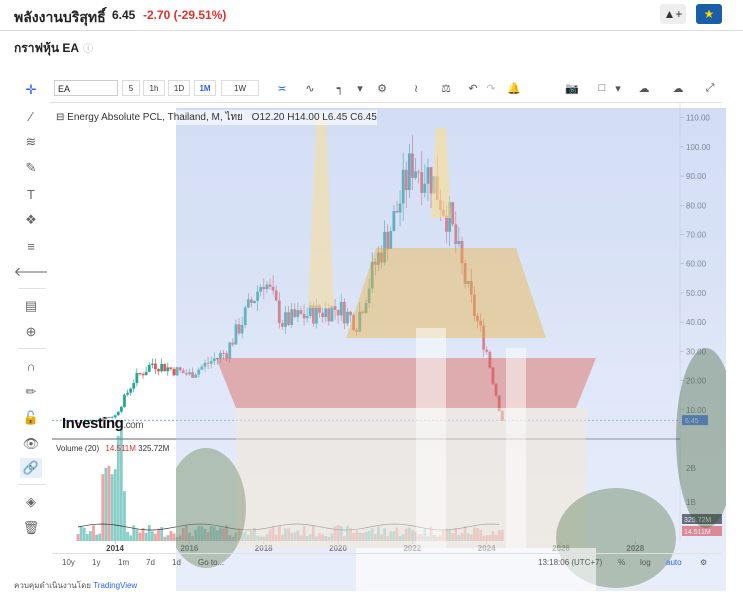 Image resolution: width=743 pixels, height=592 pixels. Describe the element at coordinates (31, 332) in the screenshot. I see `zoom-in-icon: ⊕` at that location.